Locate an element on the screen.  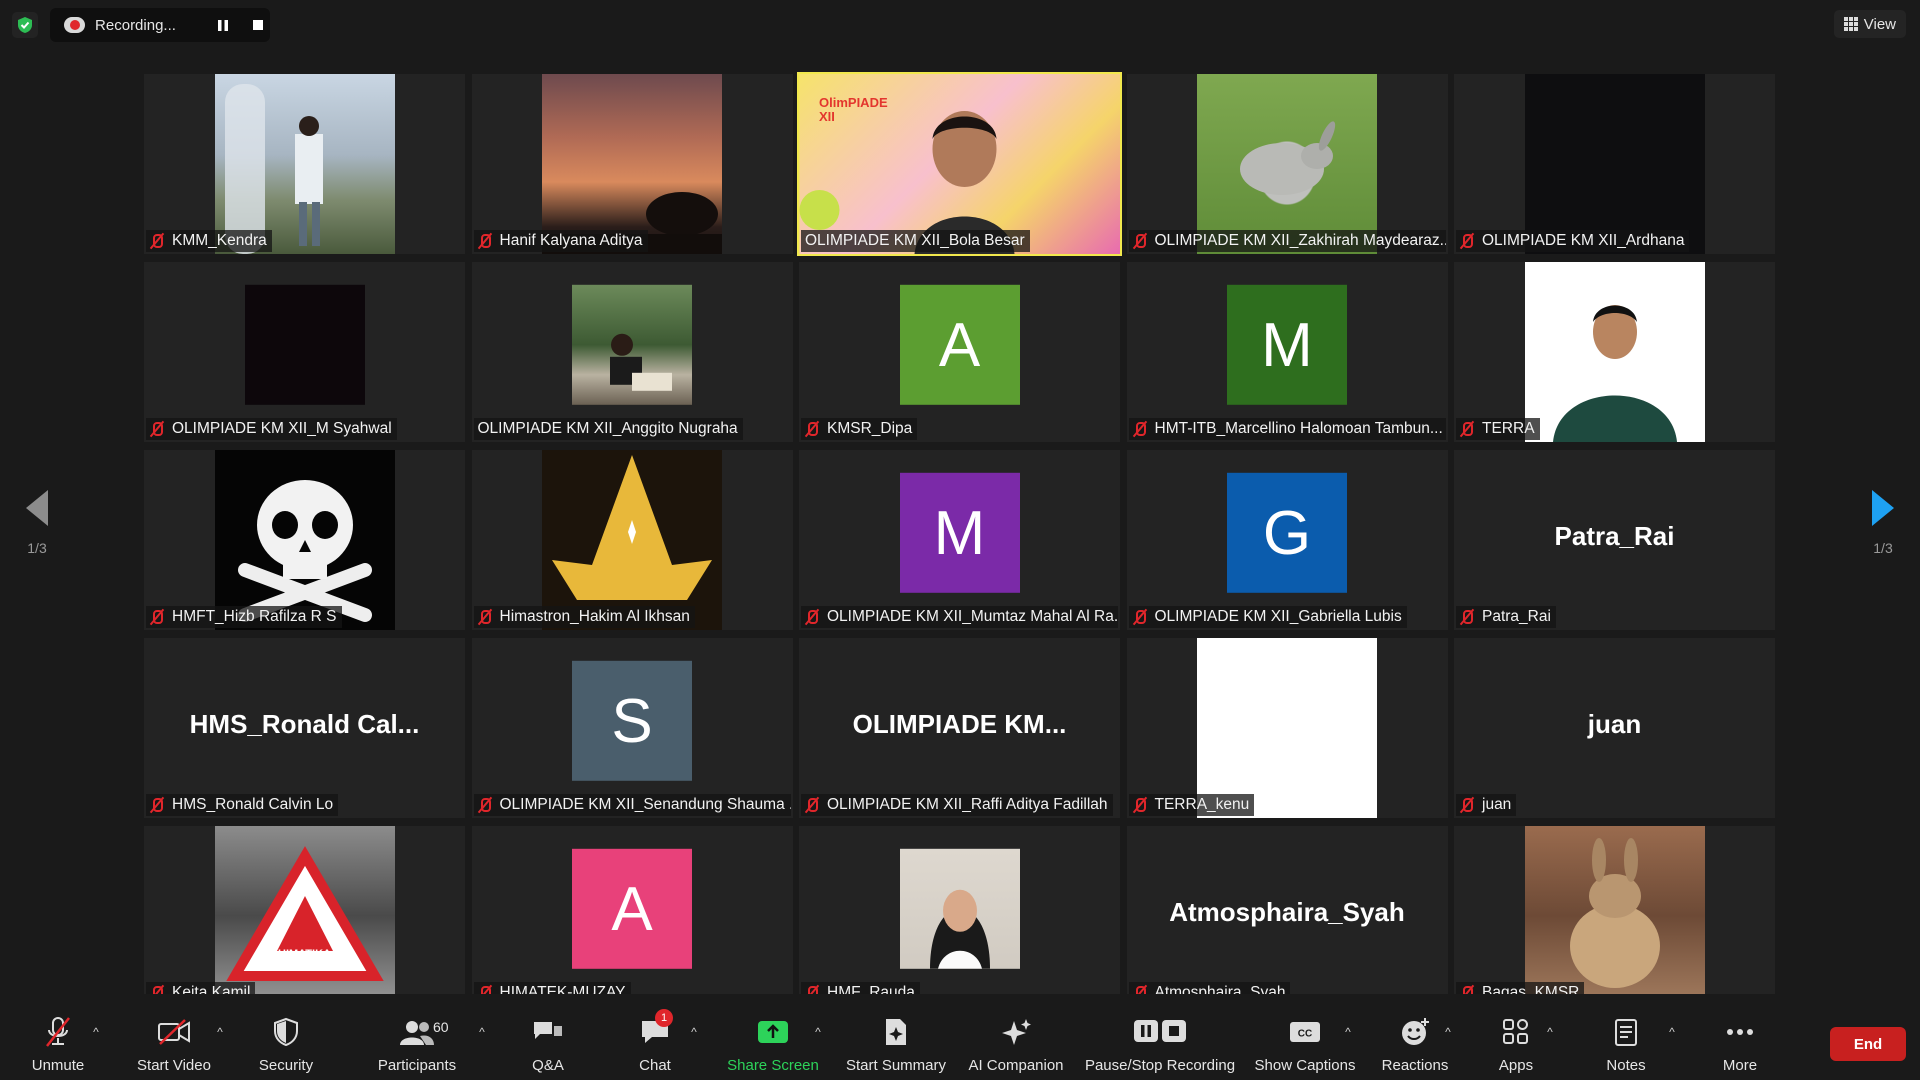
page-indicator-right: 1/3 is located at coordinates (1883, 548).